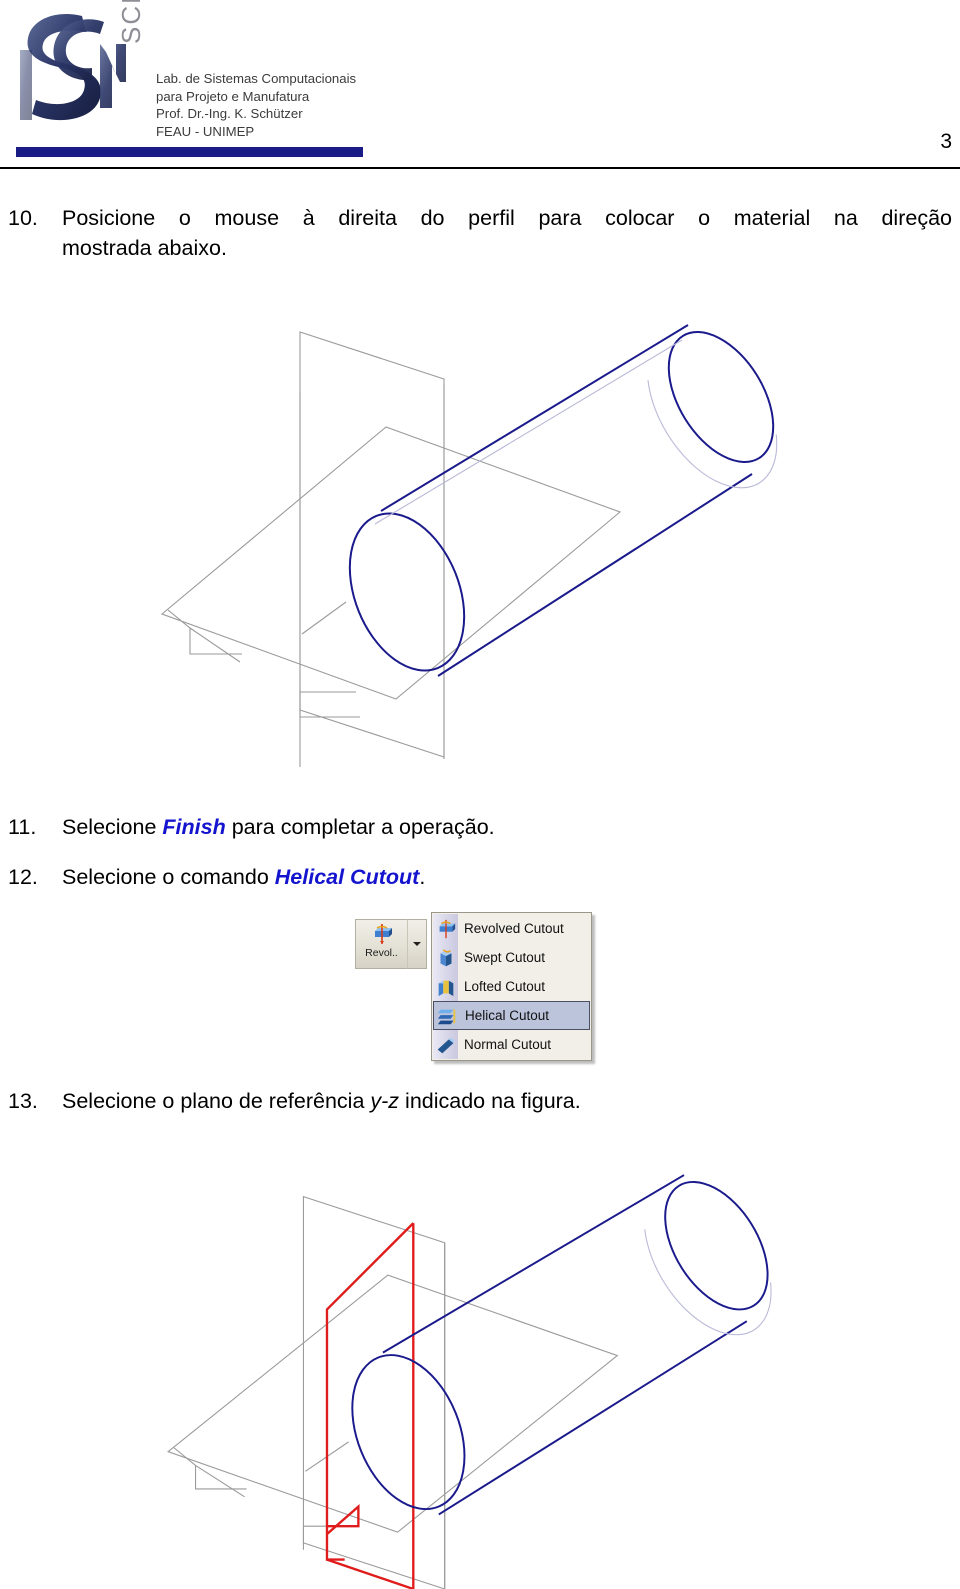  I want to click on org-line-4: FEAU - UNIMEP, so click(205, 131).